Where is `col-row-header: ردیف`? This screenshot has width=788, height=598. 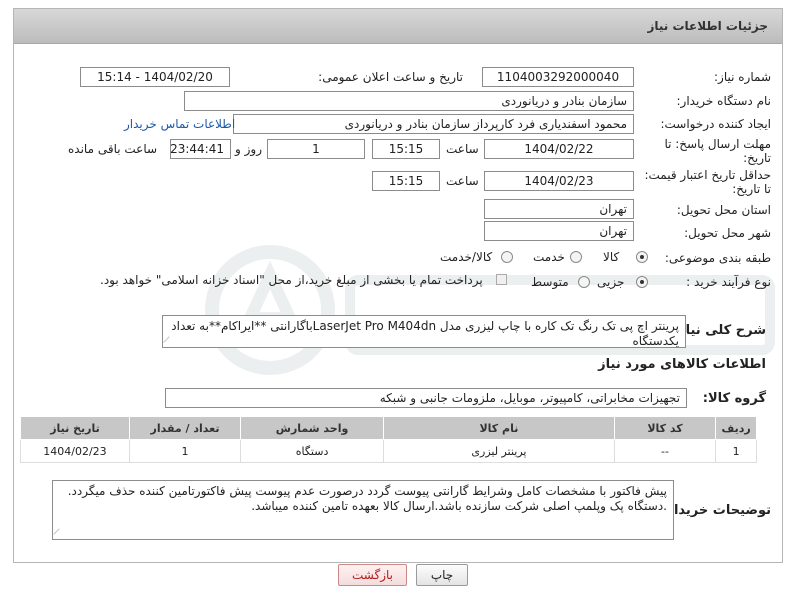
col-row-header: ردیف is located at coordinates (736, 428).